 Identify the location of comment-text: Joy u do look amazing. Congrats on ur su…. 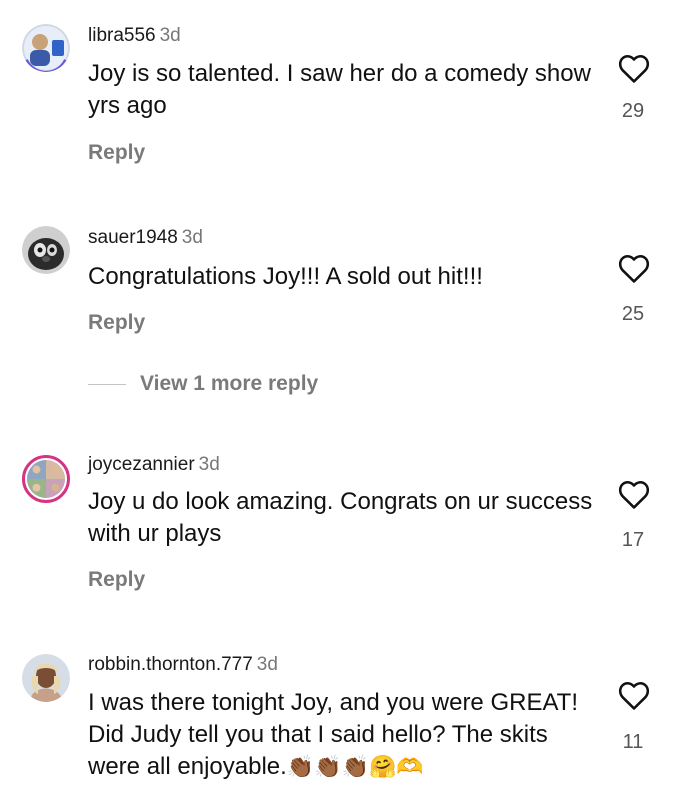
(340, 517).